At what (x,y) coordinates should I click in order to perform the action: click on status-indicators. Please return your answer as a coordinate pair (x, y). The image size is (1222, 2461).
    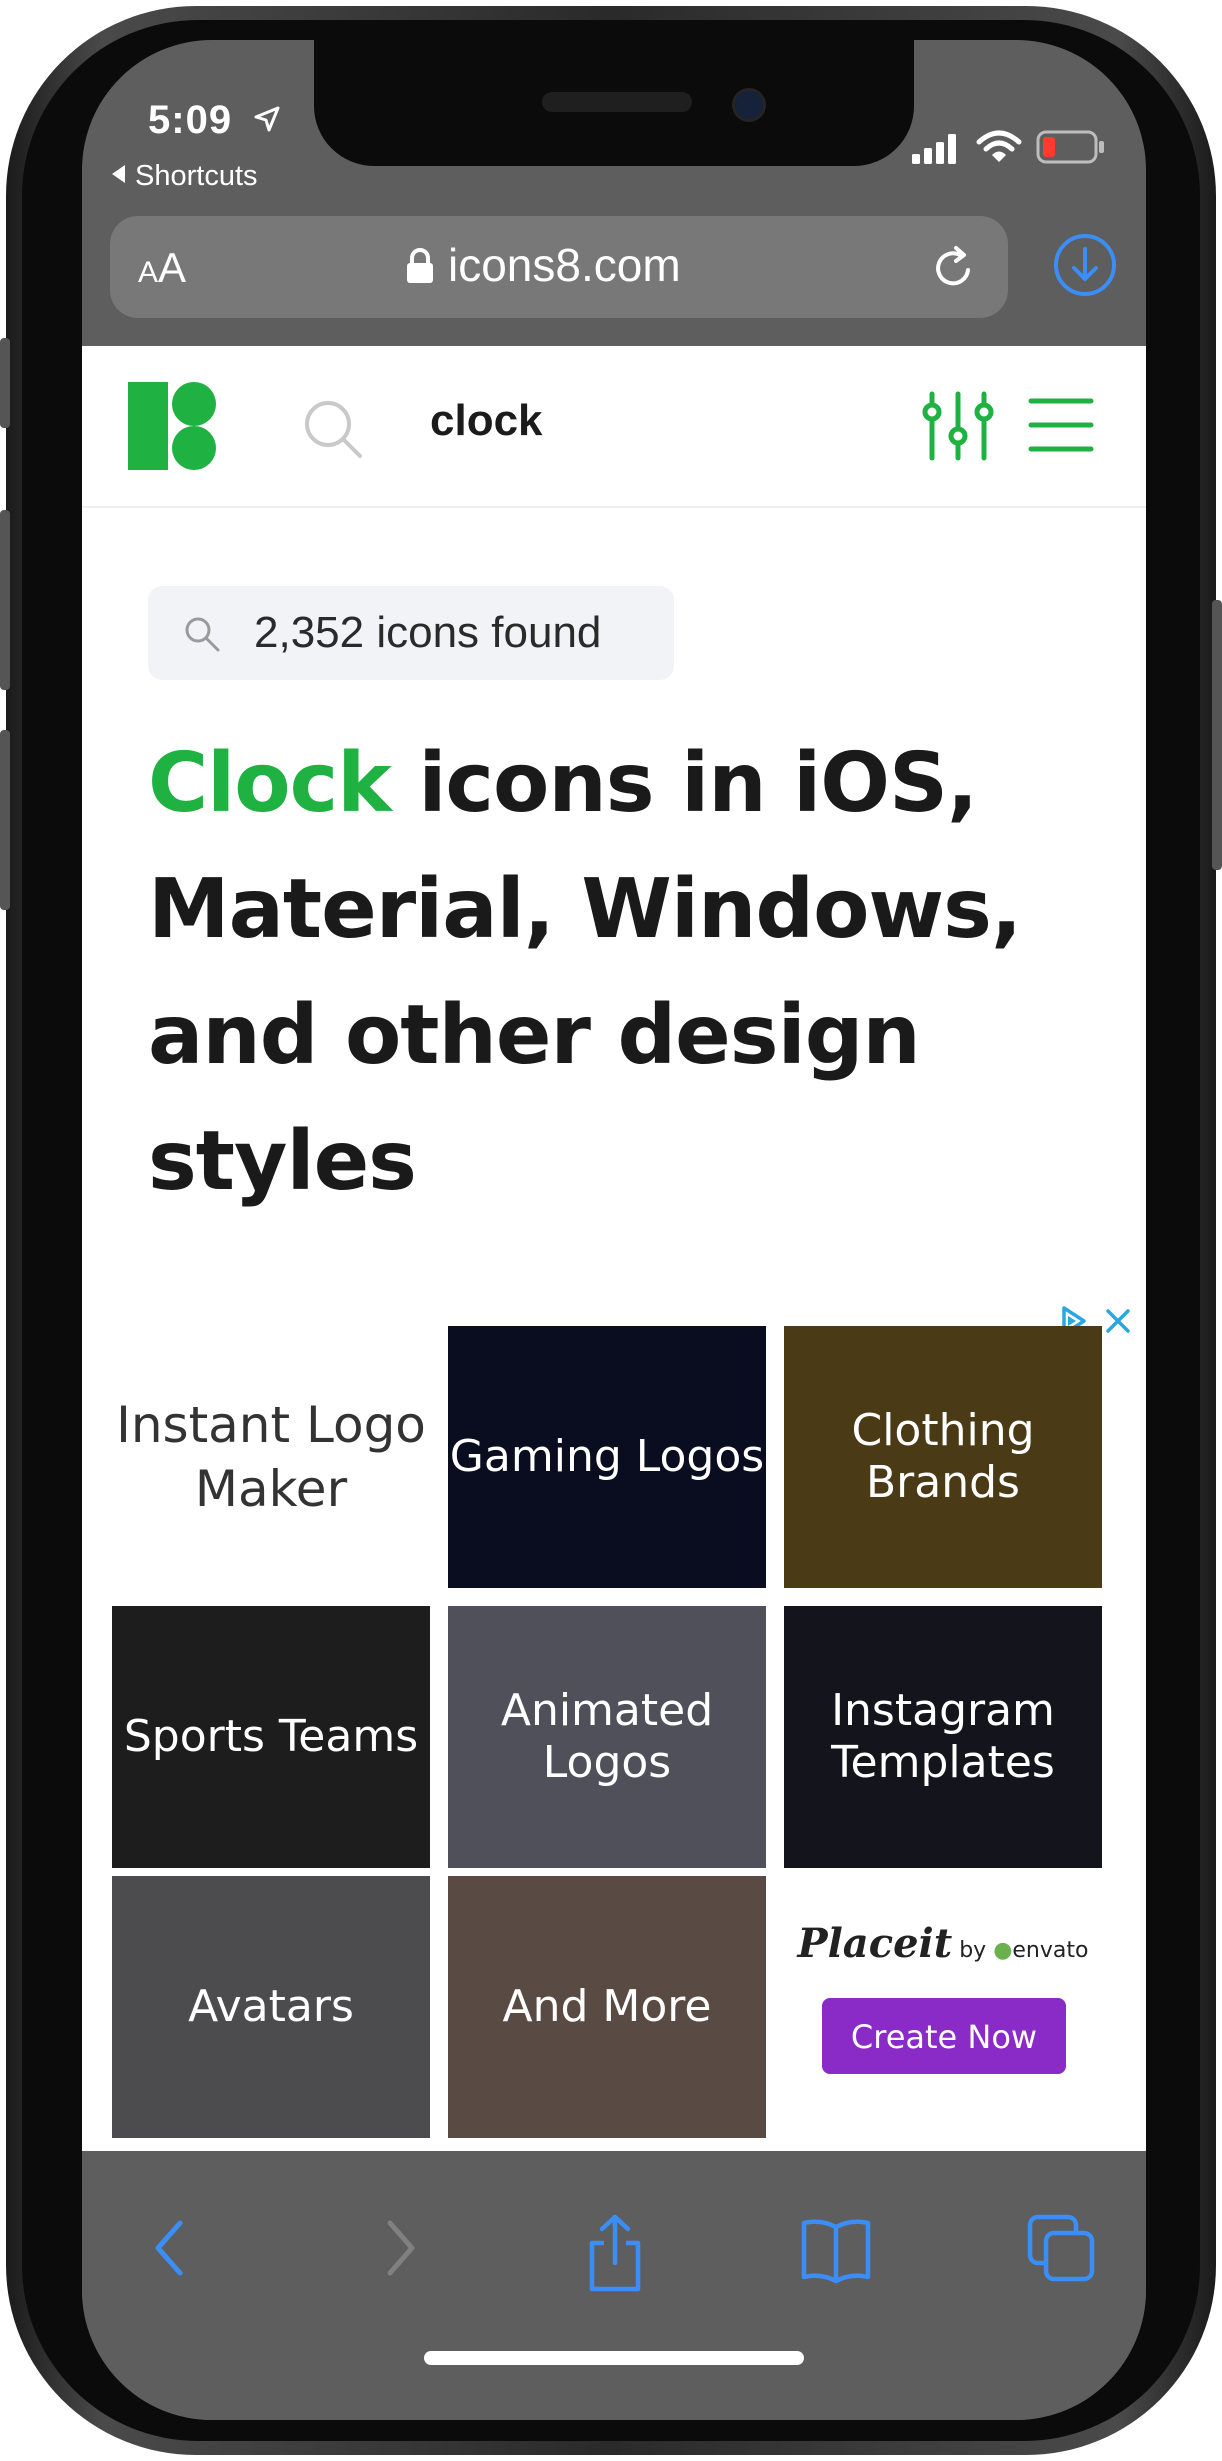
    Looking at the image, I should click on (1012, 148).